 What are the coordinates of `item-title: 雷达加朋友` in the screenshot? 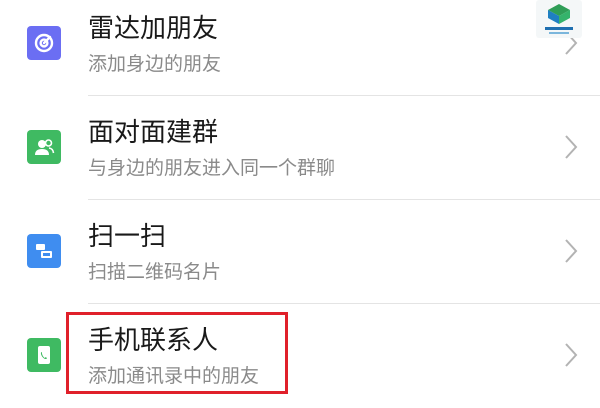 It's located at (153, 29).